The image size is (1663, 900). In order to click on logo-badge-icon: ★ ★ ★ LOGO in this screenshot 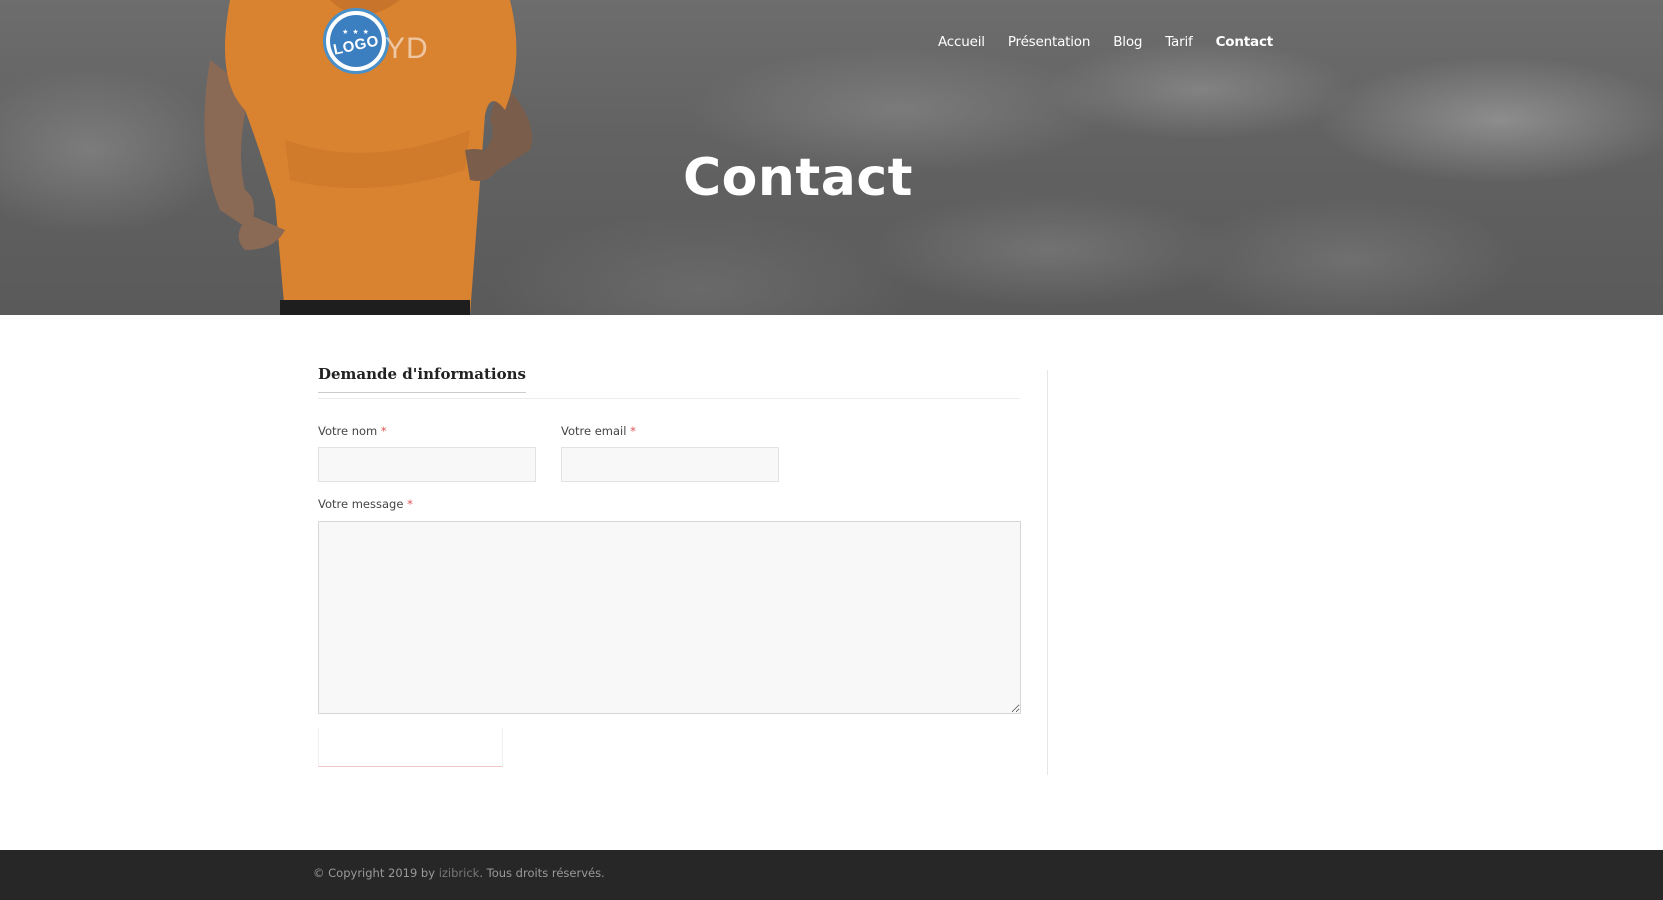, I will do `click(356, 41)`.